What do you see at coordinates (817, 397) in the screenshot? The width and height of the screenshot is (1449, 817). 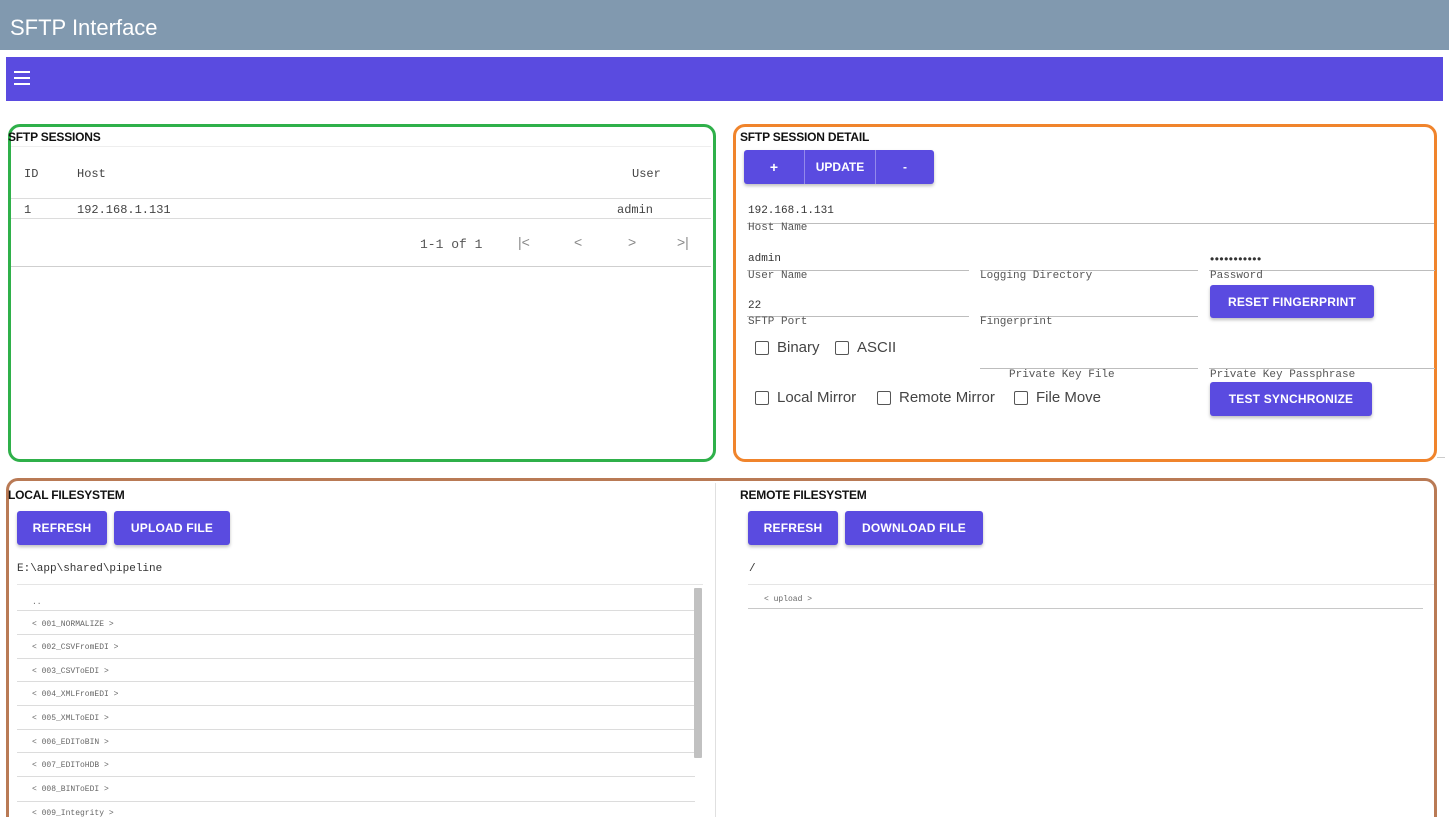 I see `local-mirror-label: Local Mirror` at bounding box center [817, 397].